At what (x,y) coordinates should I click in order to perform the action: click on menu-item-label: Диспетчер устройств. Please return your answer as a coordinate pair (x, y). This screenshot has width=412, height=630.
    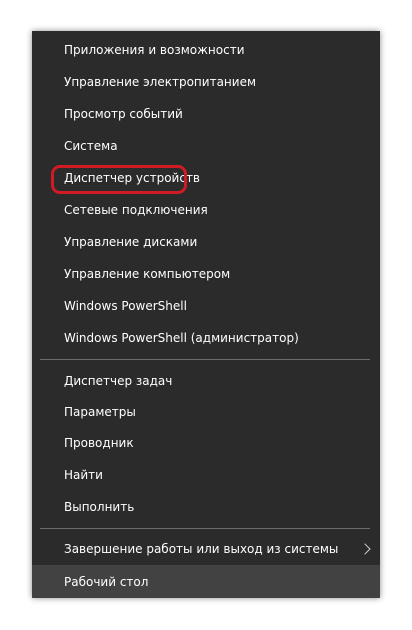
    Looking at the image, I should click on (132, 178).